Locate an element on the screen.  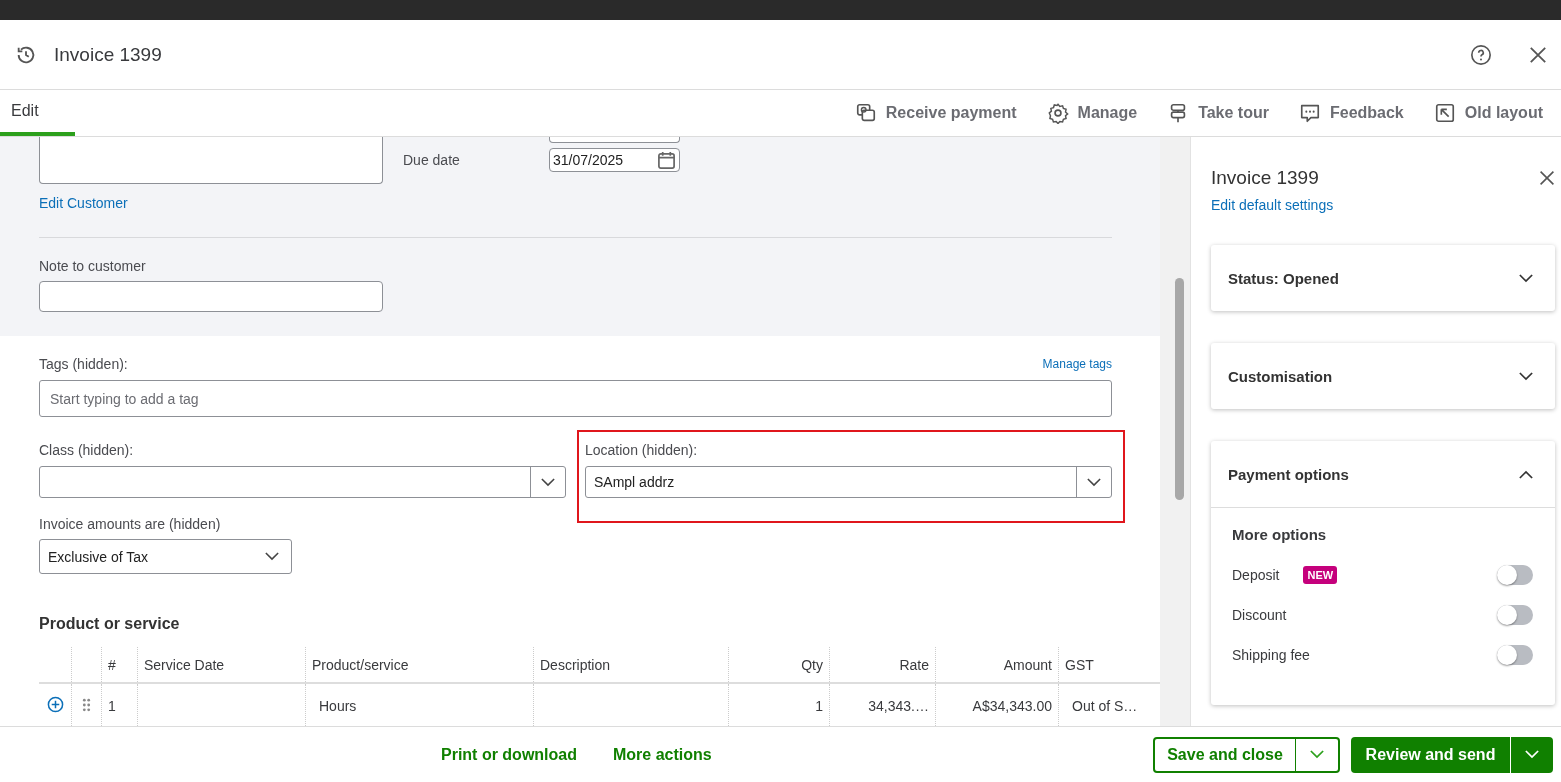
card-title: Status: Opened is located at coordinates (1283, 278).